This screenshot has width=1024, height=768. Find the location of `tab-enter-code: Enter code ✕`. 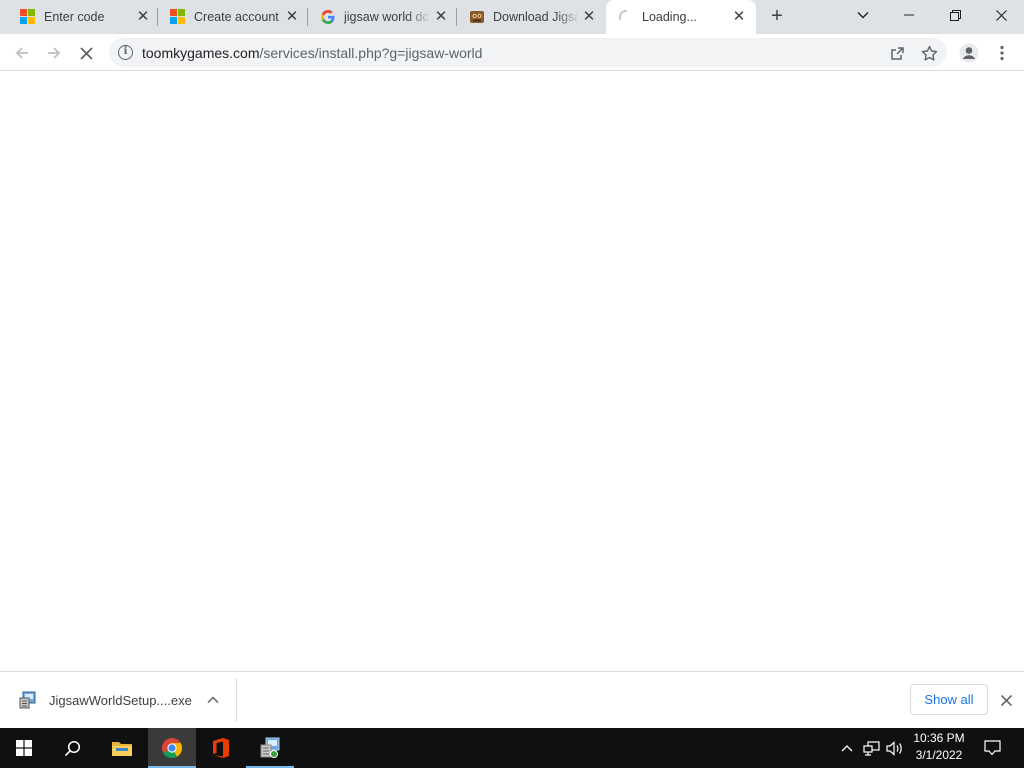

tab-enter-code: Enter code ✕ is located at coordinates (83, 17).